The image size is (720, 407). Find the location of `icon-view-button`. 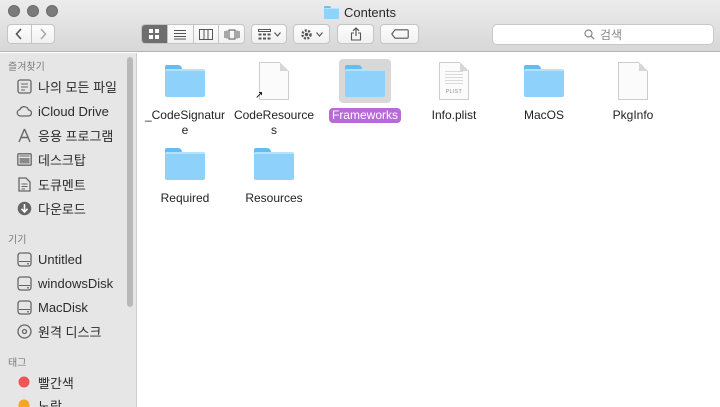

icon-view-button is located at coordinates (155, 34).